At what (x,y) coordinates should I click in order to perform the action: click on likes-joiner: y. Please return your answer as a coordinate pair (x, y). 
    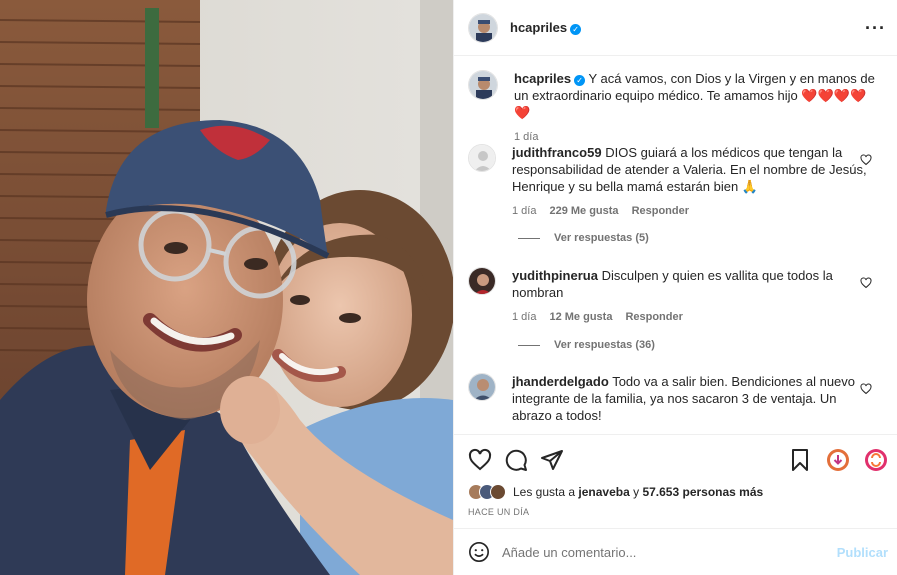
    Looking at the image, I should click on (636, 492).